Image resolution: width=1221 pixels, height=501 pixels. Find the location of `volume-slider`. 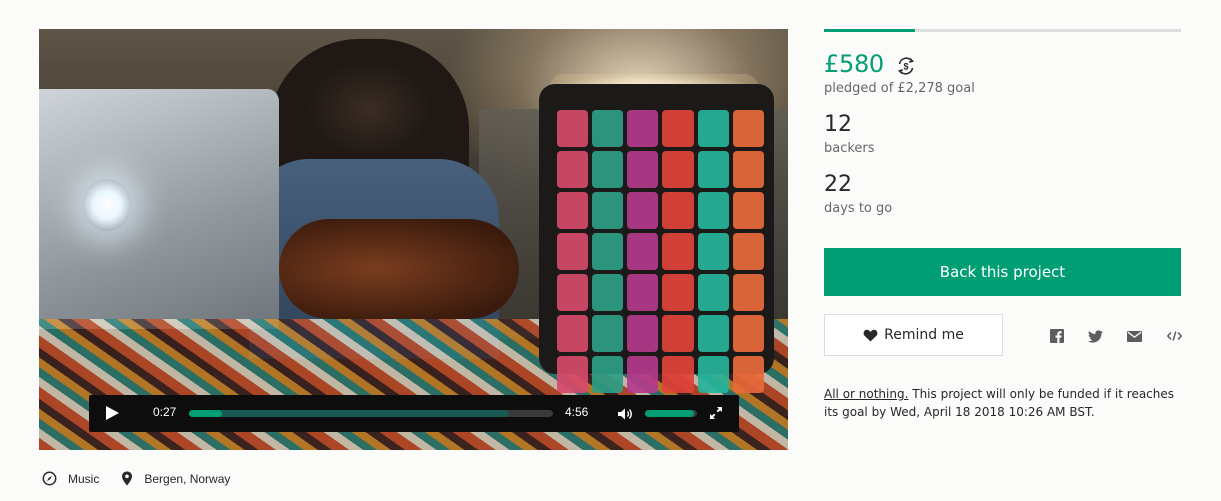

volume-slider is located at coordinates (671, 413).